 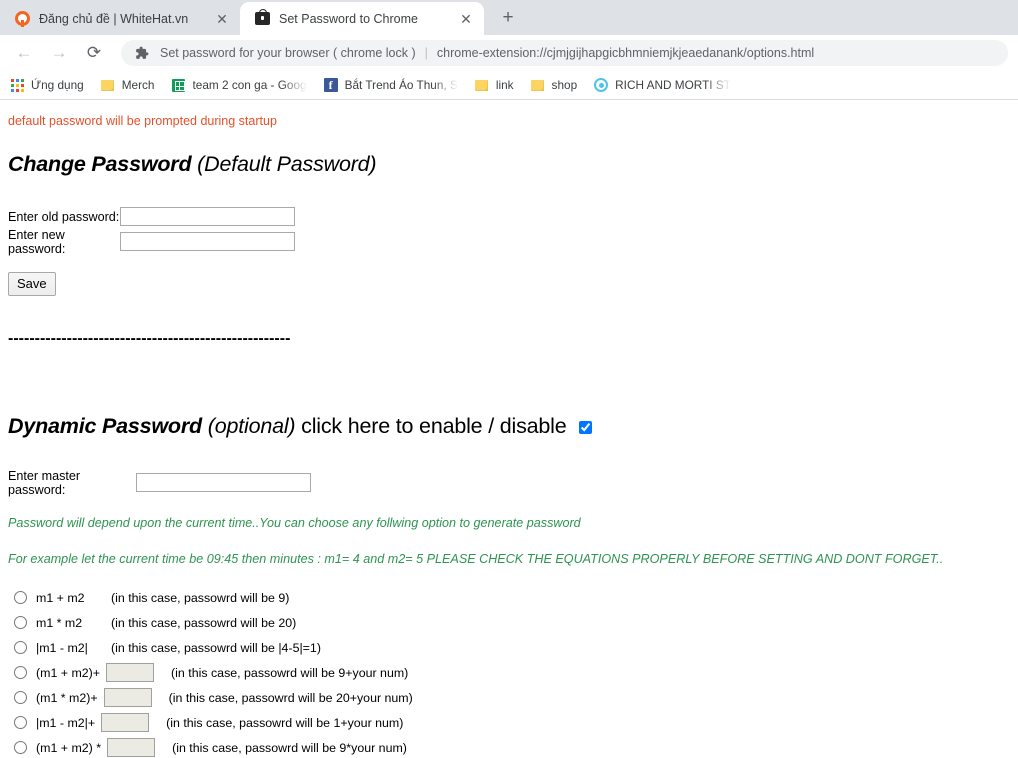 What do you see at coordinates (509, 241) in the screenshot?
I see `new-password-row: Enter new password:` at bounding box center [509, 241].